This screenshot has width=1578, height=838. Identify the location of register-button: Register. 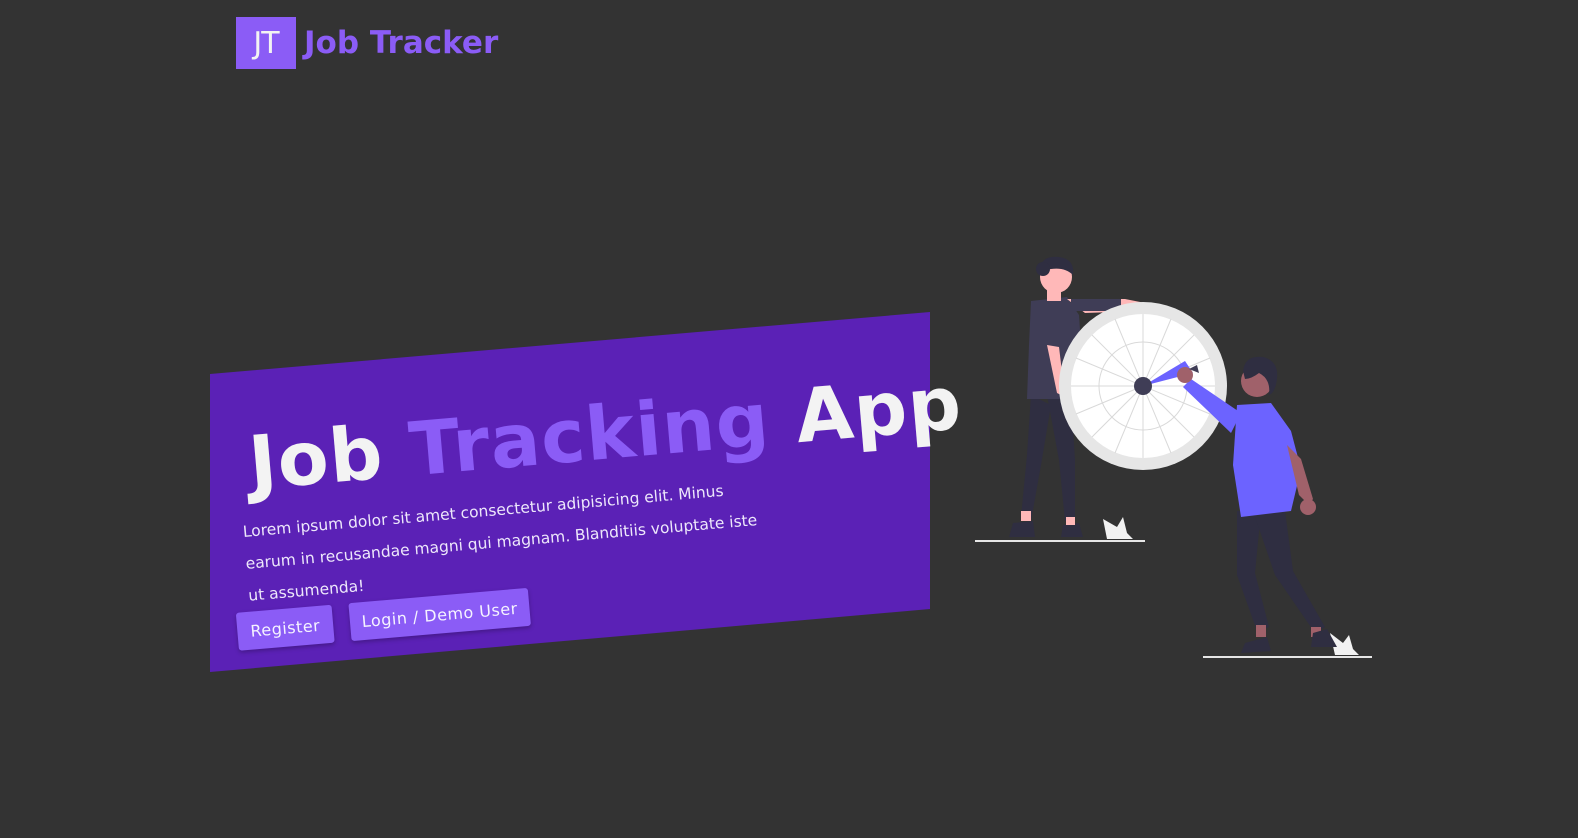
(285, 627).